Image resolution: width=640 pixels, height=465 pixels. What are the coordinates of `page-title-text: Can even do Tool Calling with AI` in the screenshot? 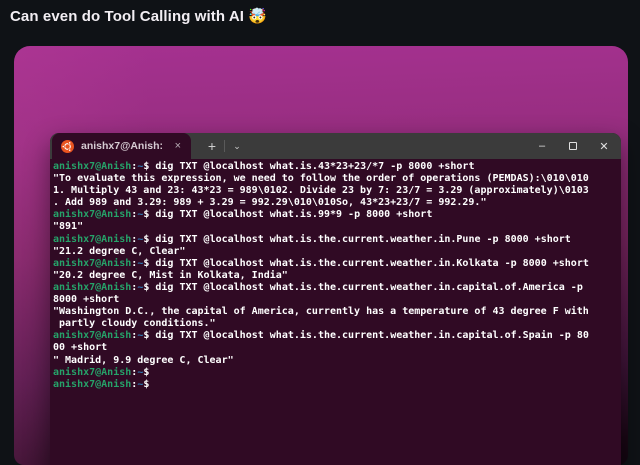 It's located at (127, 16).